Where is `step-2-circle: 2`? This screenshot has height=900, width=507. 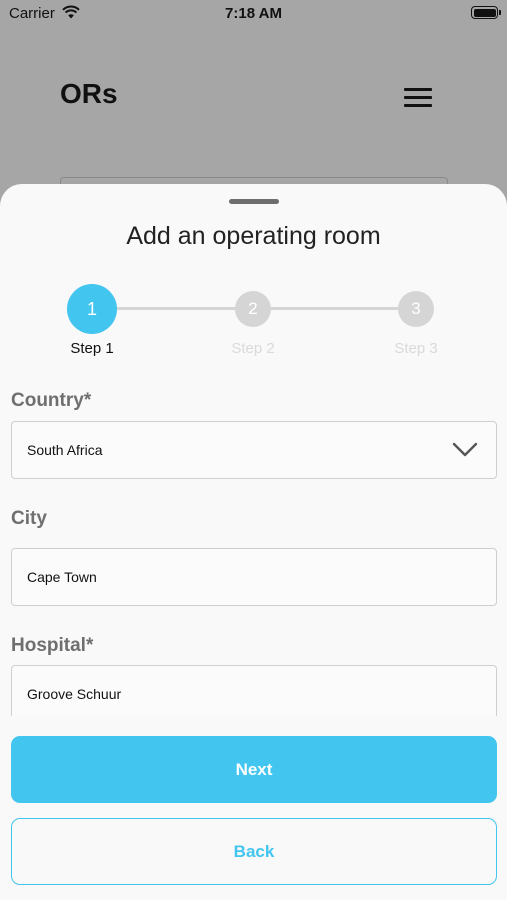 step-2-circle: 2 is located at coordinates (253, 309).